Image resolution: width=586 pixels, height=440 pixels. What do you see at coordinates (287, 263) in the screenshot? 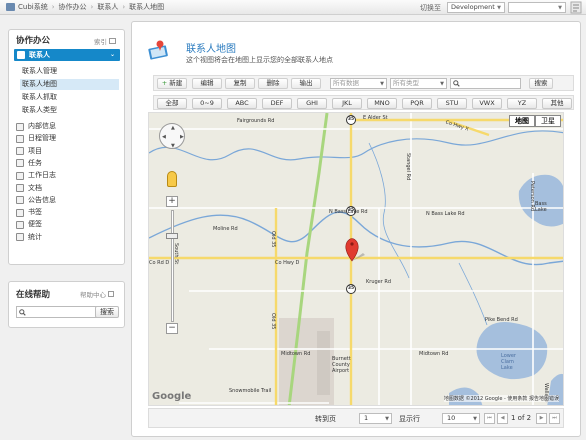
I see `map-label: Co Hwy D` at bounding box center [287, 263].